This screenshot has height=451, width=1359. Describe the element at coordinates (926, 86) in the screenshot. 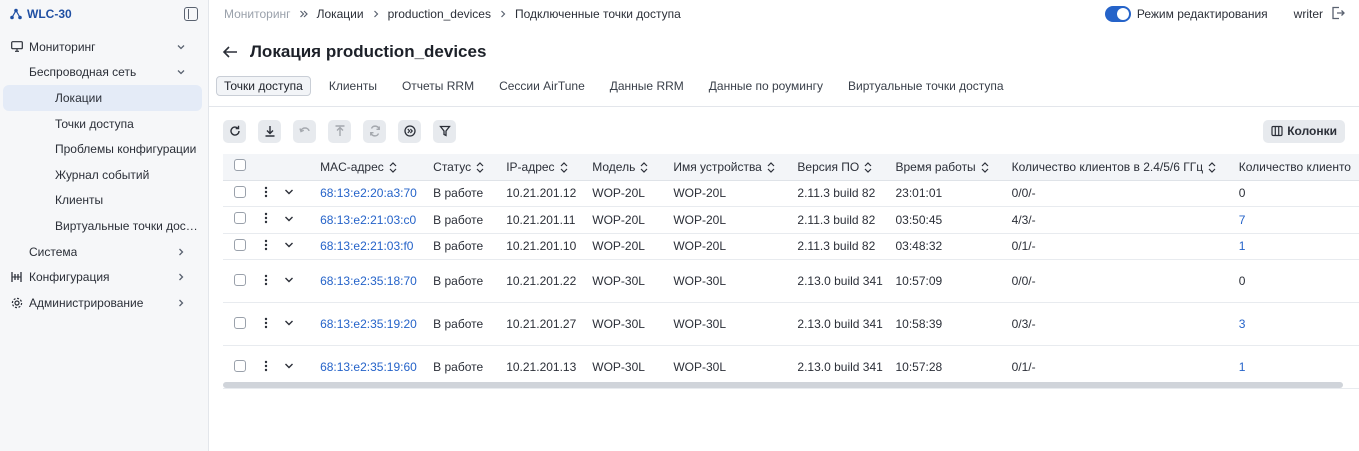

I see `tab-virtual-aps: Виртуальные точки доступа` at that location.